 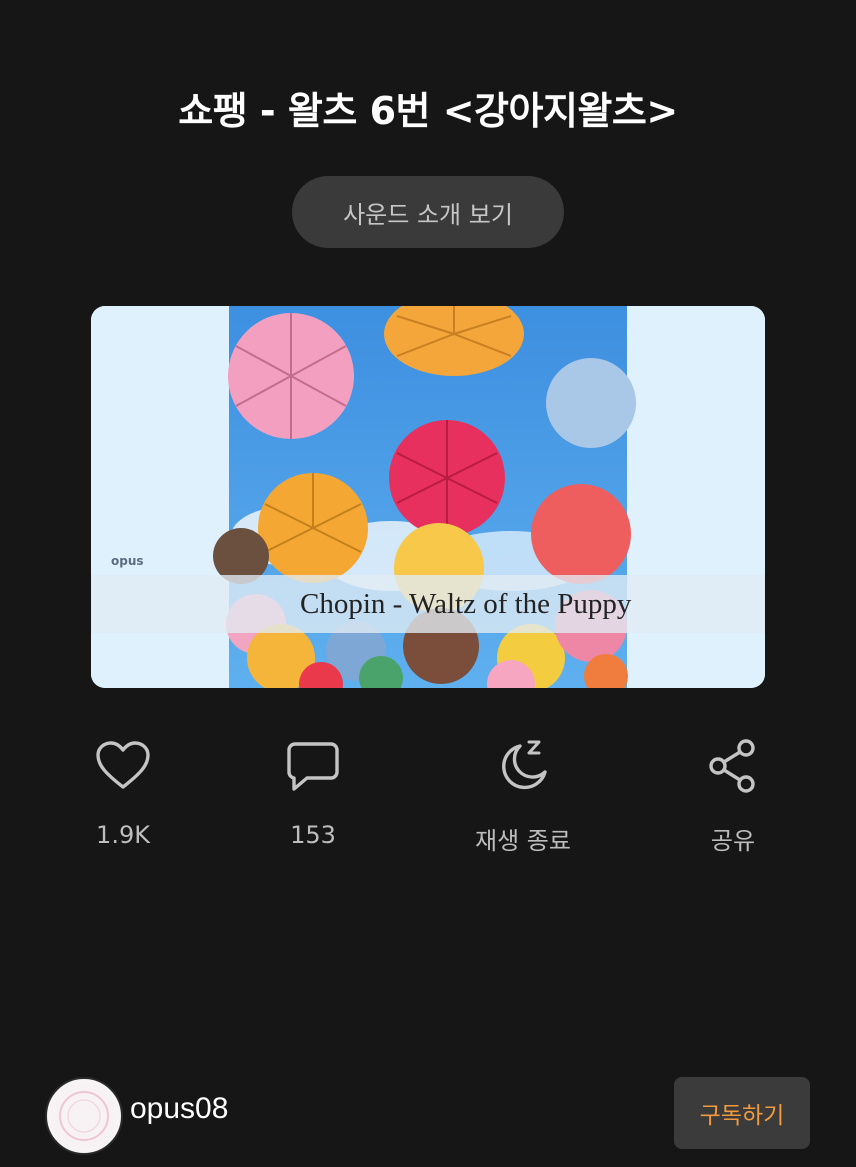 I want to click on share-label: 공유, so click(x=733, y=841).